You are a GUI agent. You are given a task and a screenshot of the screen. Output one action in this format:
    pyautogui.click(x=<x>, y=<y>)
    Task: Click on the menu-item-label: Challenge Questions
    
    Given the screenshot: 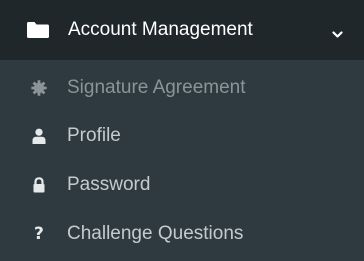 What is the action you would take?
    pyautogui.click(x=155, y=233)
    